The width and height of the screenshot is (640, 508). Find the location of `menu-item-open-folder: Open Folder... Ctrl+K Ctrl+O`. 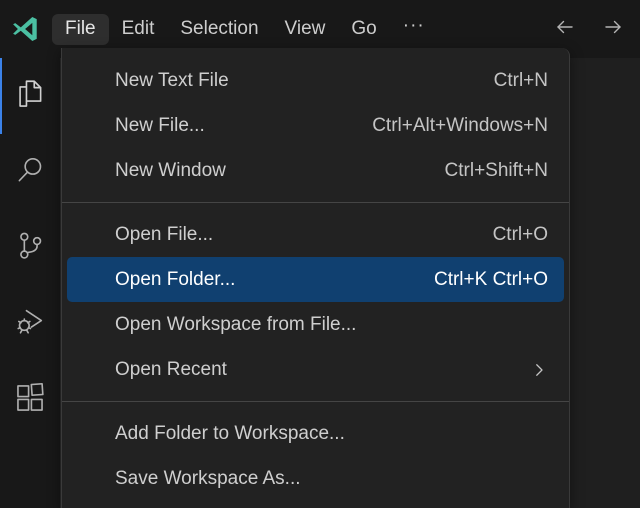

menu-item-open-folder: Open Folder... Ctrl+K Ctrl+O is located at coordinates (315, 279).